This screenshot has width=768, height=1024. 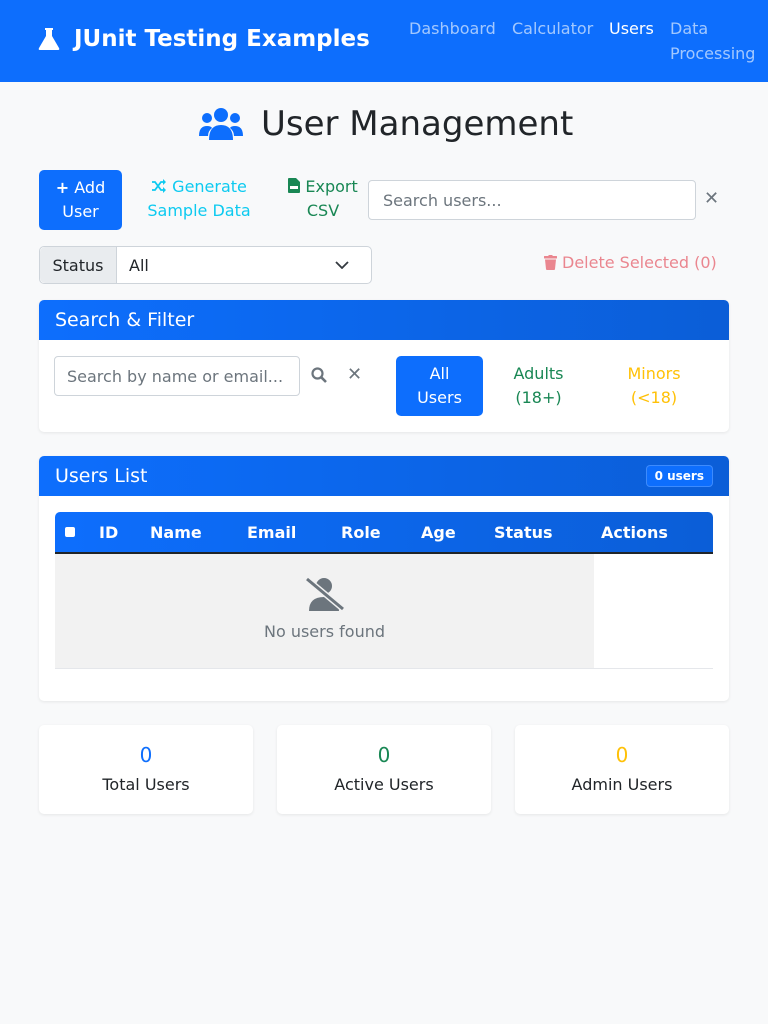 What do you see at coordinates (439, 386) in the screenshot?
I see `filter-all-users-button: All Users` at bounding box center [439, 386].